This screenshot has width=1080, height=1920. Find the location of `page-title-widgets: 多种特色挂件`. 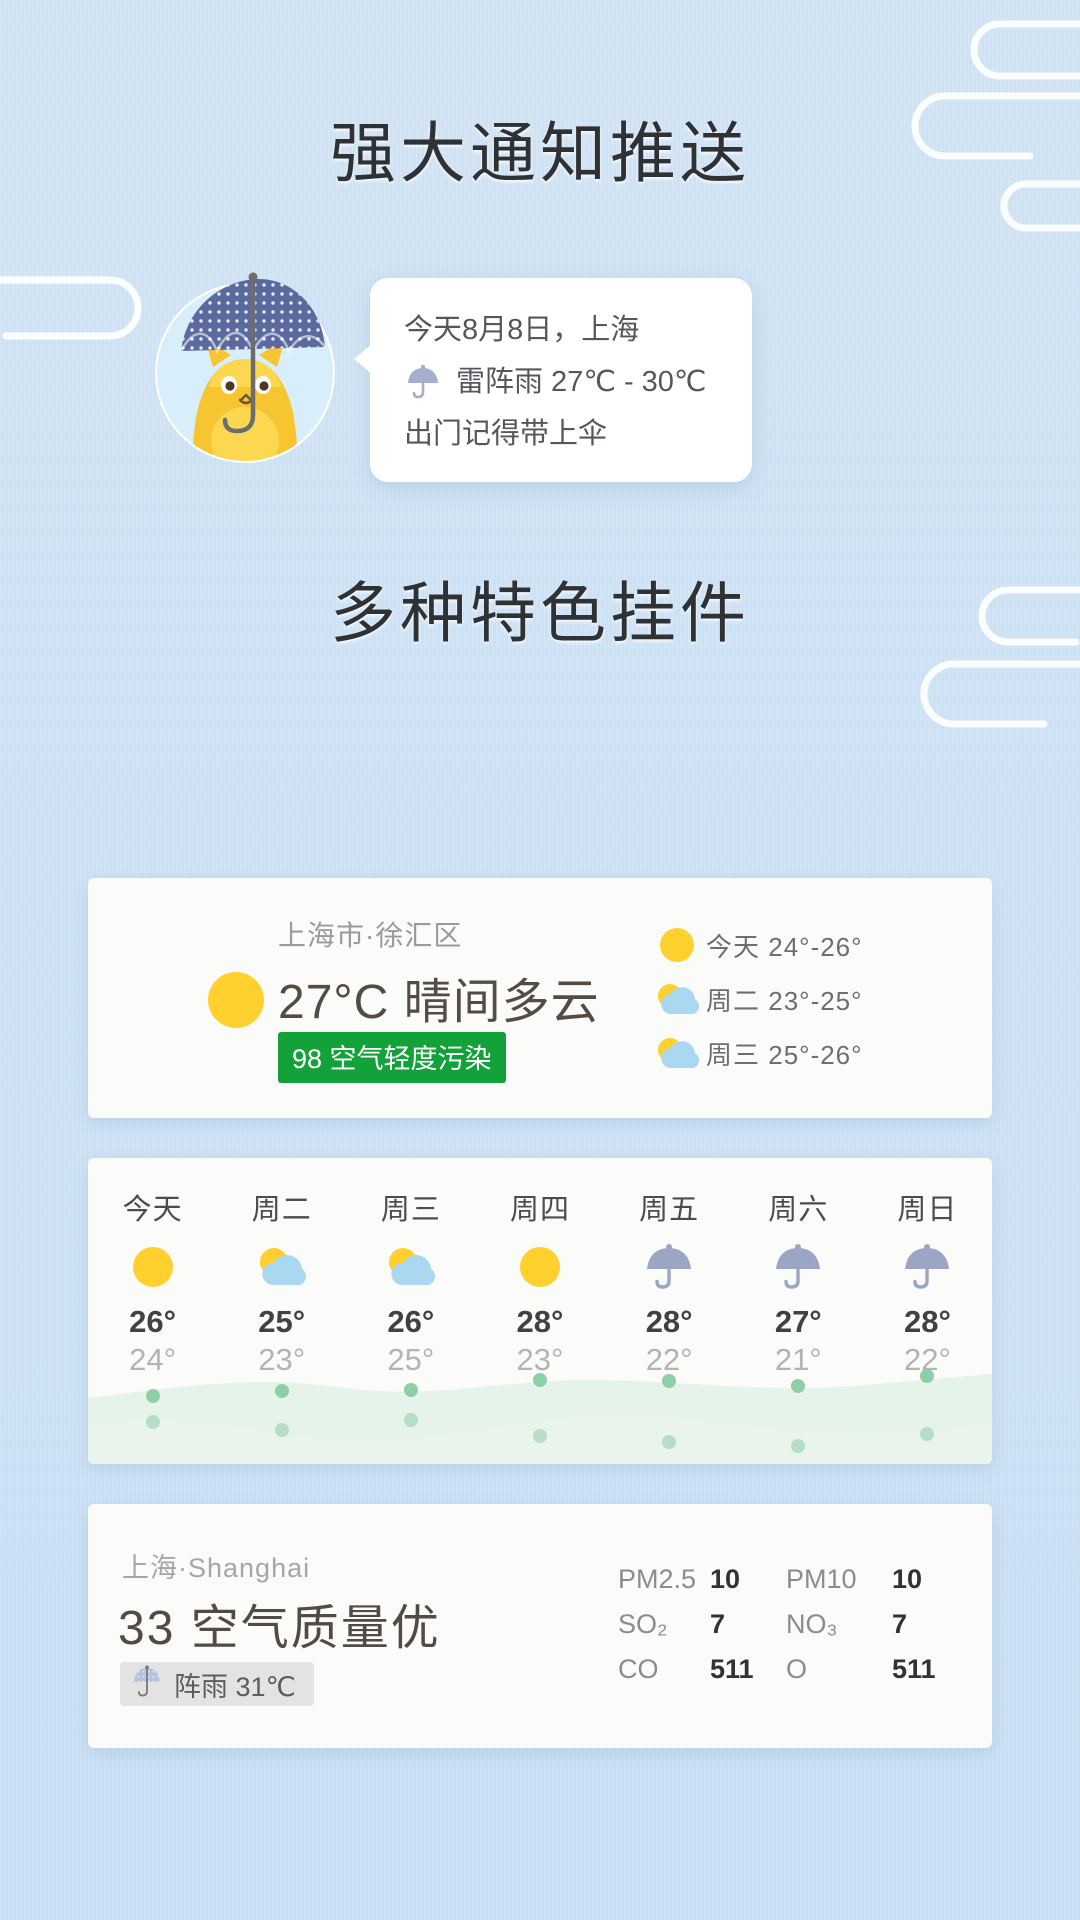

page-title-widgets: 多种特色挂件 is located at coordinates (540, 613).